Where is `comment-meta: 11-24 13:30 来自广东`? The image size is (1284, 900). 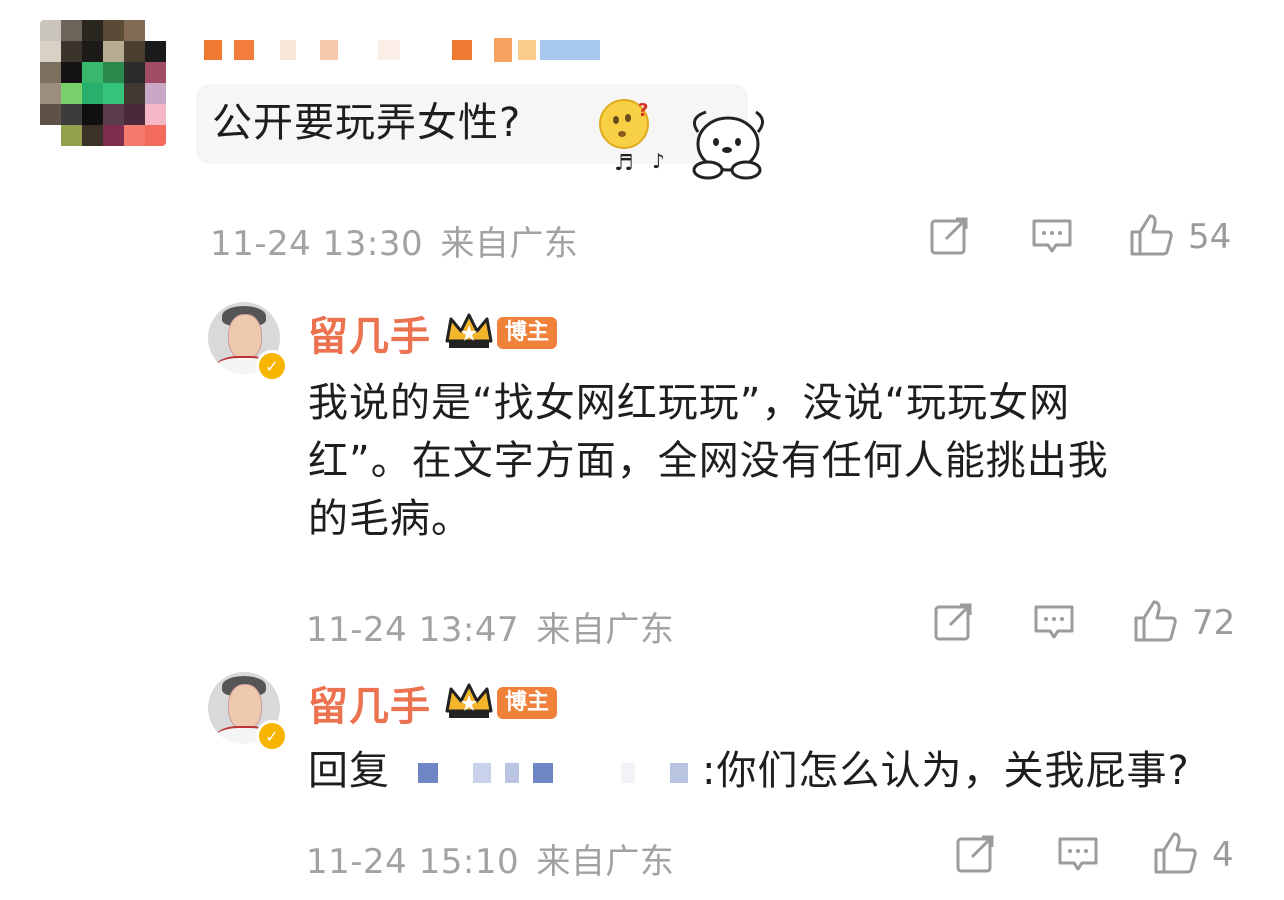 comment-meta: 11-24 13:30 来自广东 is located at coordinates (394, 240).